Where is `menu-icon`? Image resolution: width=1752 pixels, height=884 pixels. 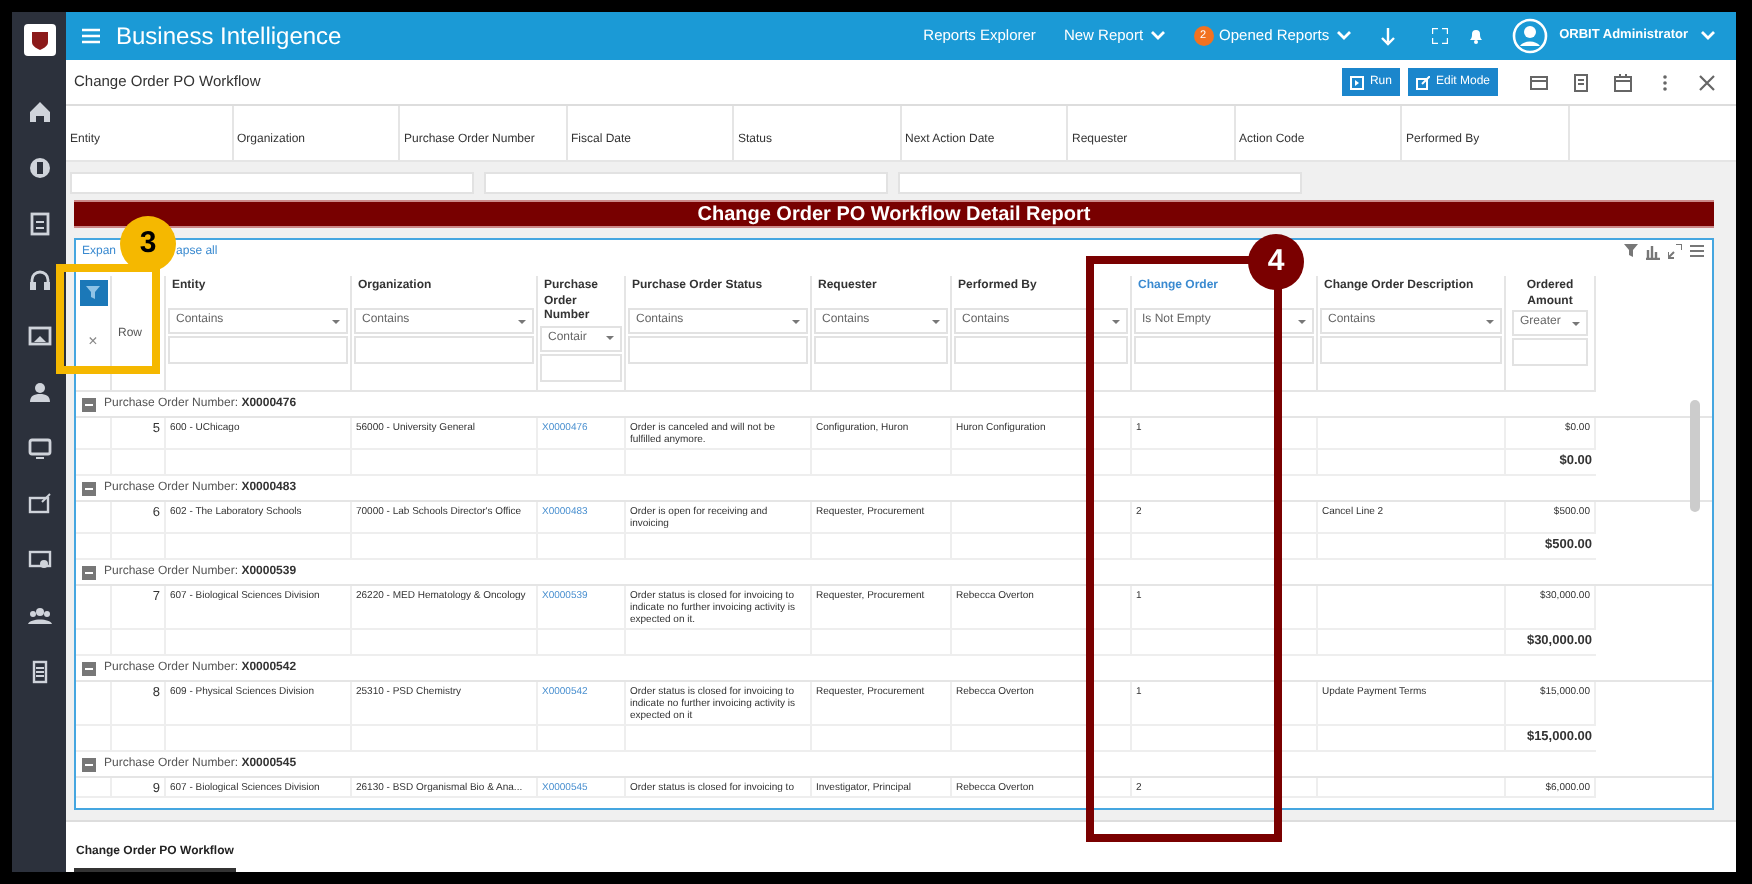
menu-icon is located at coordinates (1697, 252).